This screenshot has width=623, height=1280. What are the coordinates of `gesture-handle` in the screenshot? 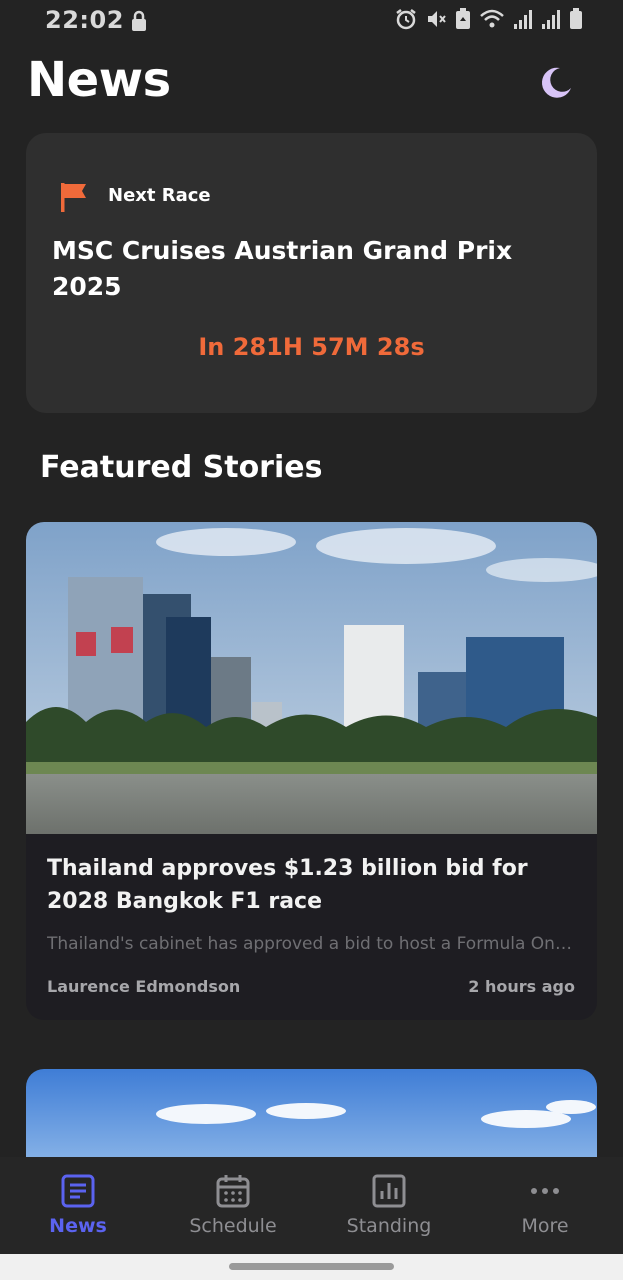 It's located at (311, 1266).